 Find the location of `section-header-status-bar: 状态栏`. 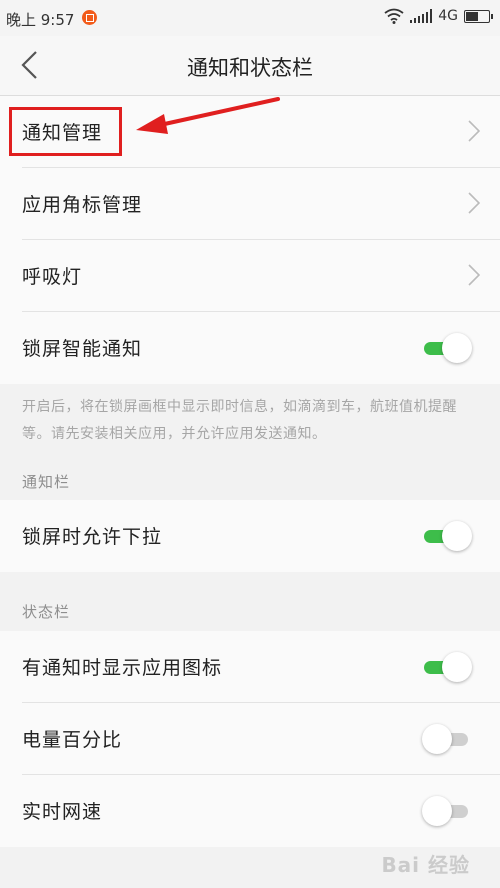

section-header-status-bar: 状态栏 is located at coordinates (46, 612).